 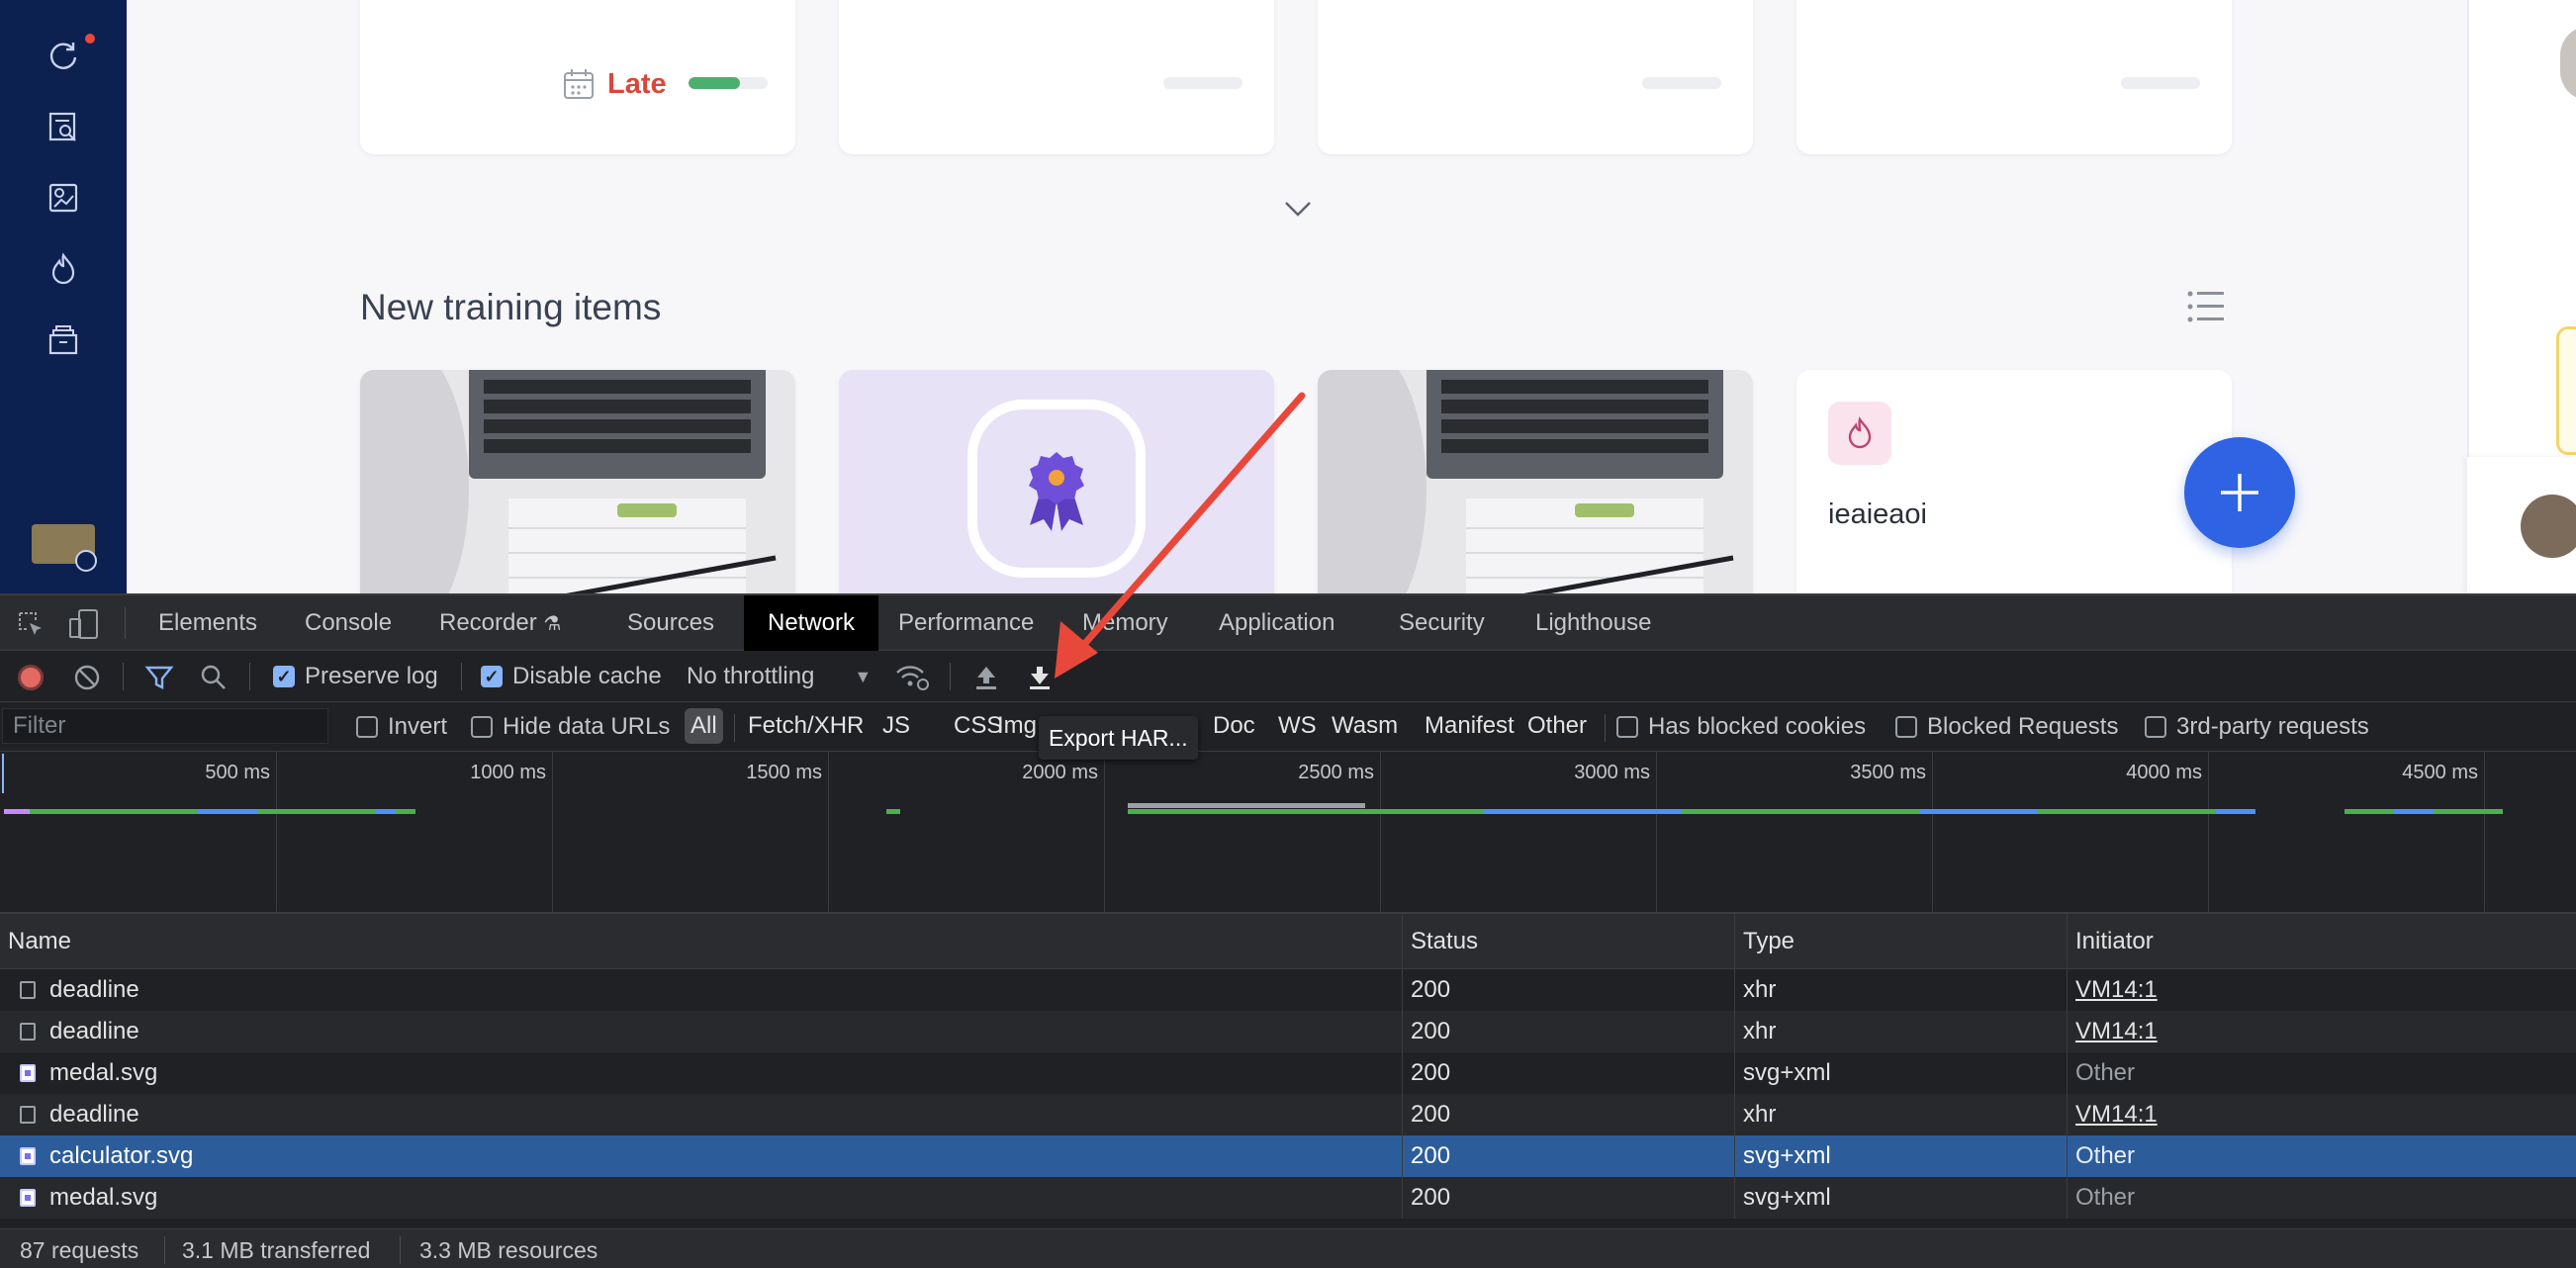 What do you see at coordinates (418, 726) in the screenshot?
I see `invert-label: Invert` at bounding box center [418, 726].